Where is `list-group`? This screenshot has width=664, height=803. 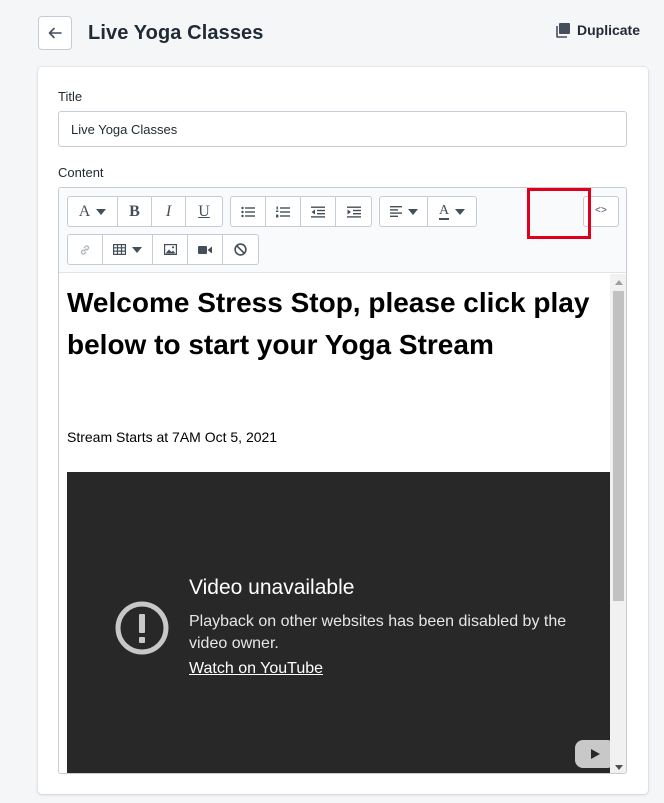 list-group is located at coordinates (301, 211).